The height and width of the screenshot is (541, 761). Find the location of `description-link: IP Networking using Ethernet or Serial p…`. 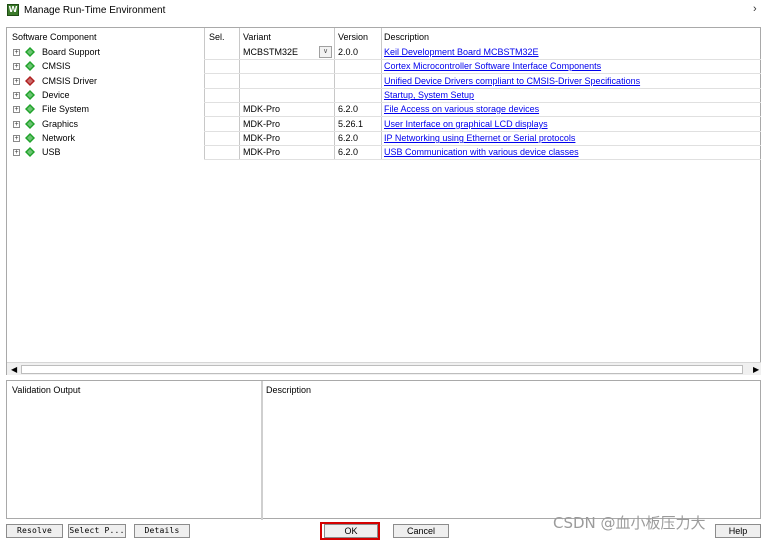

description-link: IP Networking using Ethernet or Serial p… is located at coordinates (479, 138).